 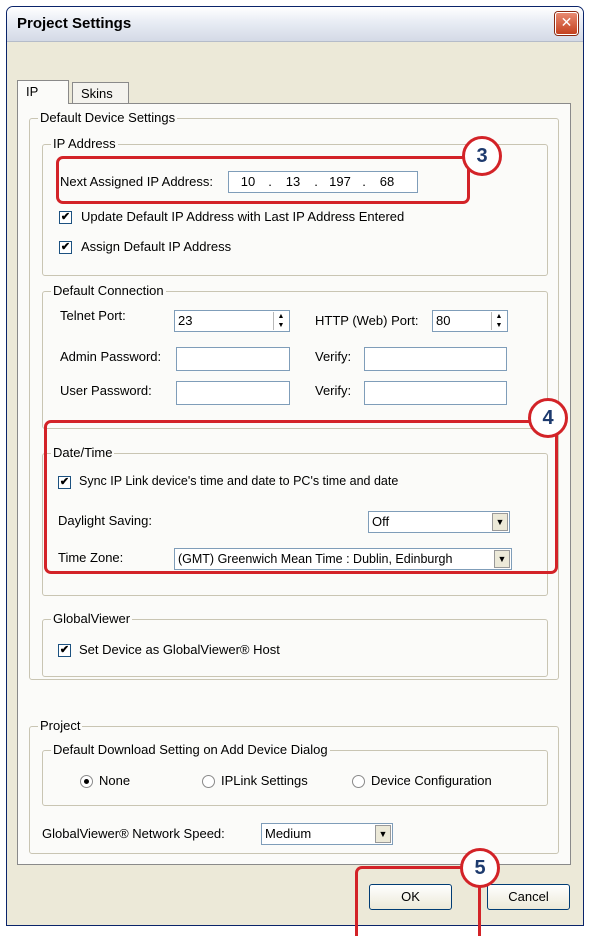 I want to click on assign-default-checkbox: ✔, so click(x=65, y=247).